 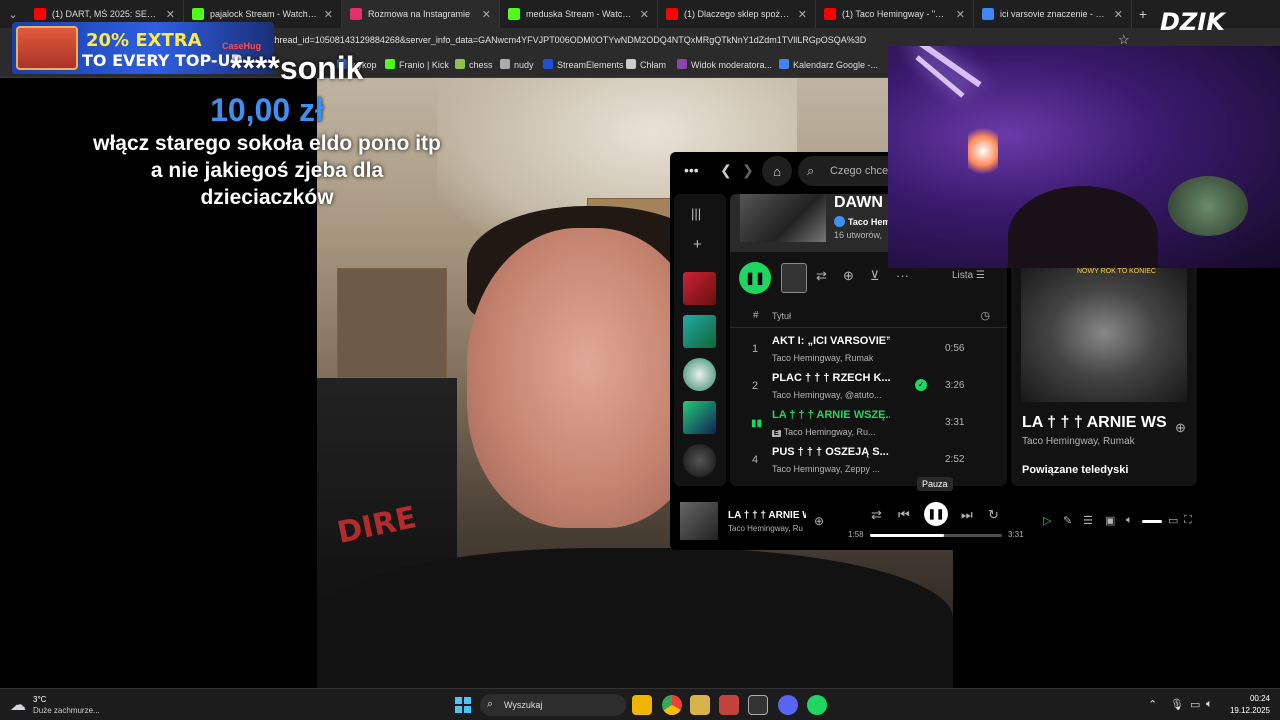 What do you see at coordinates (1110, 520) in the screenshot?
I see `connect-device-icon: ▣` at bounding box center [1110, 520].